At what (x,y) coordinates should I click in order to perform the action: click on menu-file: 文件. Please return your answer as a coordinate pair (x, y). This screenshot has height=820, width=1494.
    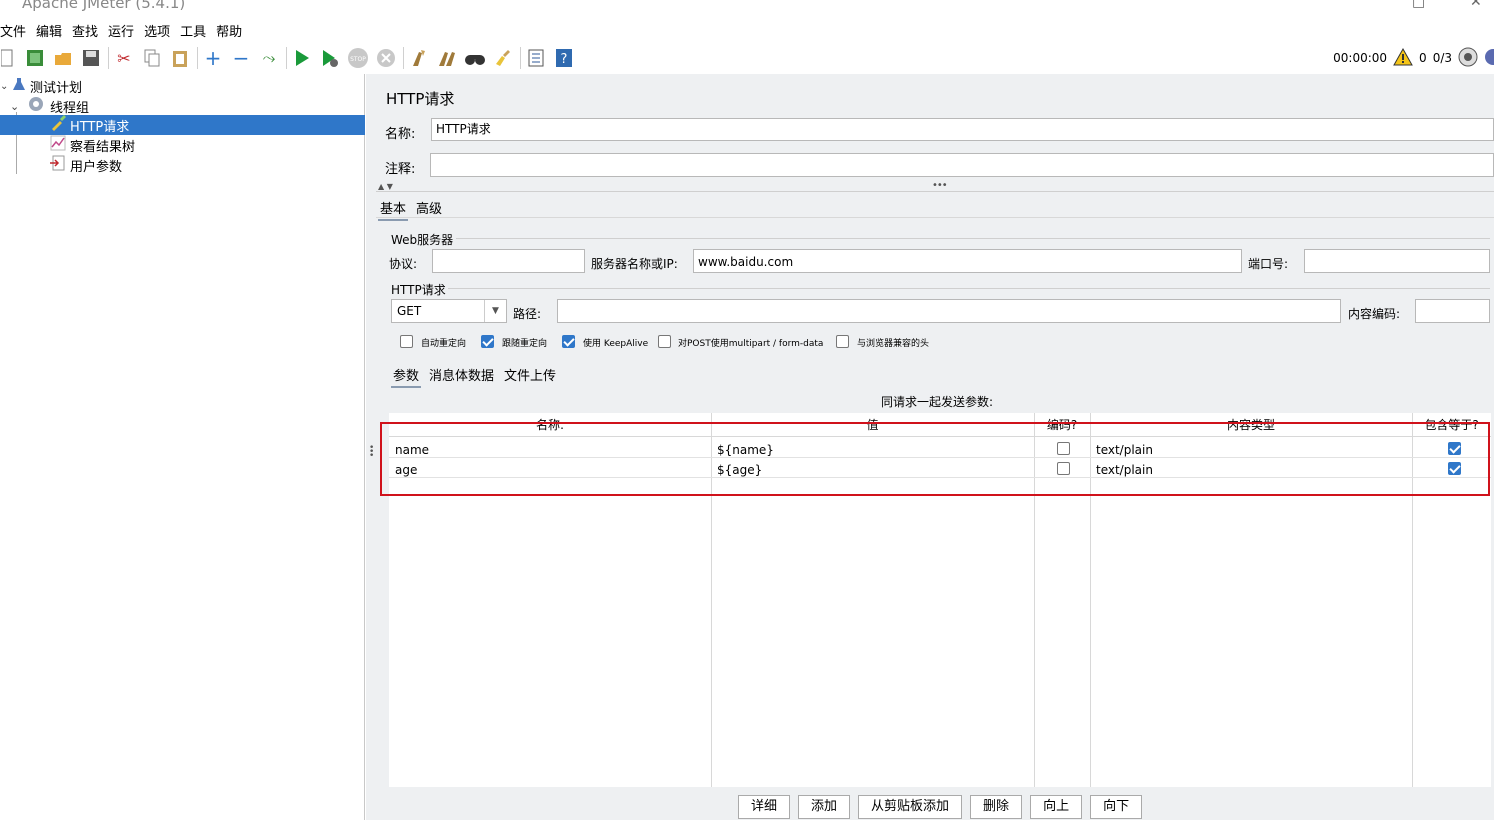
    Looking at the image, I should click on (13, 30).